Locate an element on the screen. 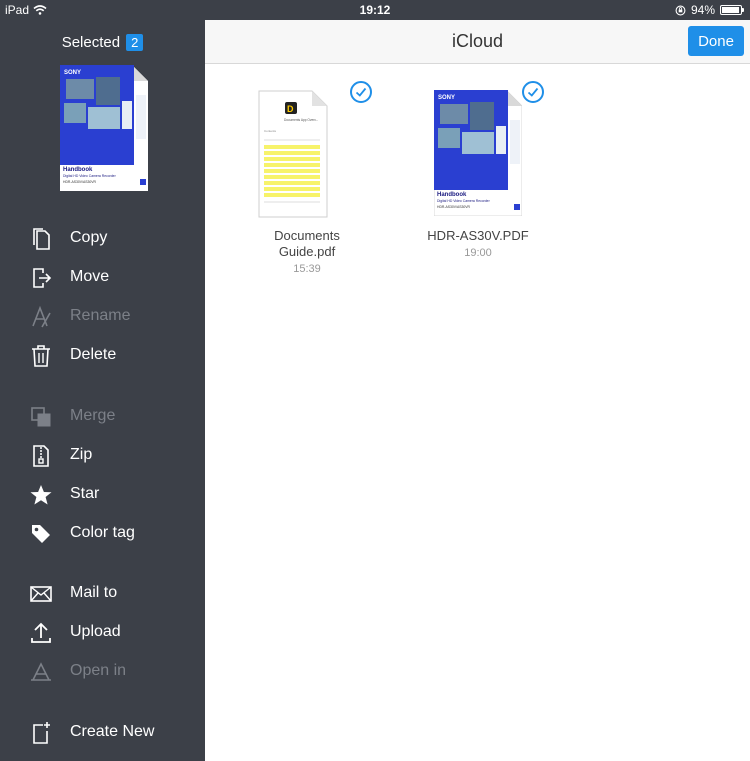 Image resolution: width=750 pixels, height=761 pixels. upload-icon is located at coordinates (41, 633).